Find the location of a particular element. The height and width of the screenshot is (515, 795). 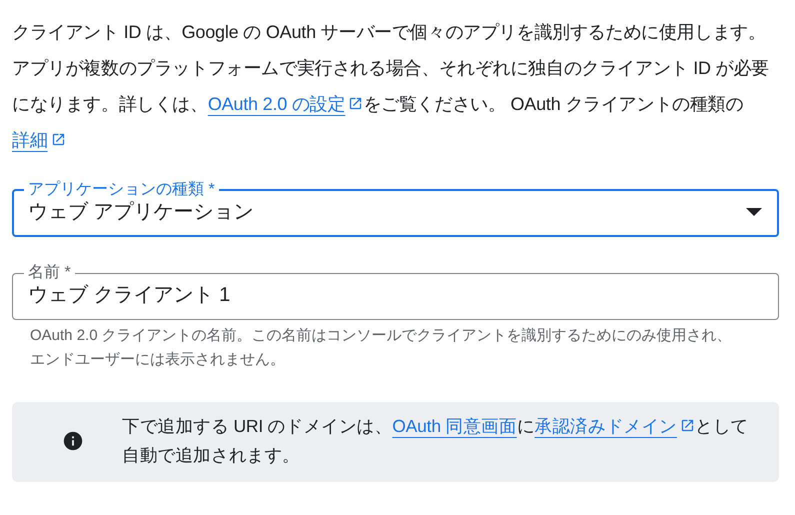

info-icon is located at coordinates (73, 441).